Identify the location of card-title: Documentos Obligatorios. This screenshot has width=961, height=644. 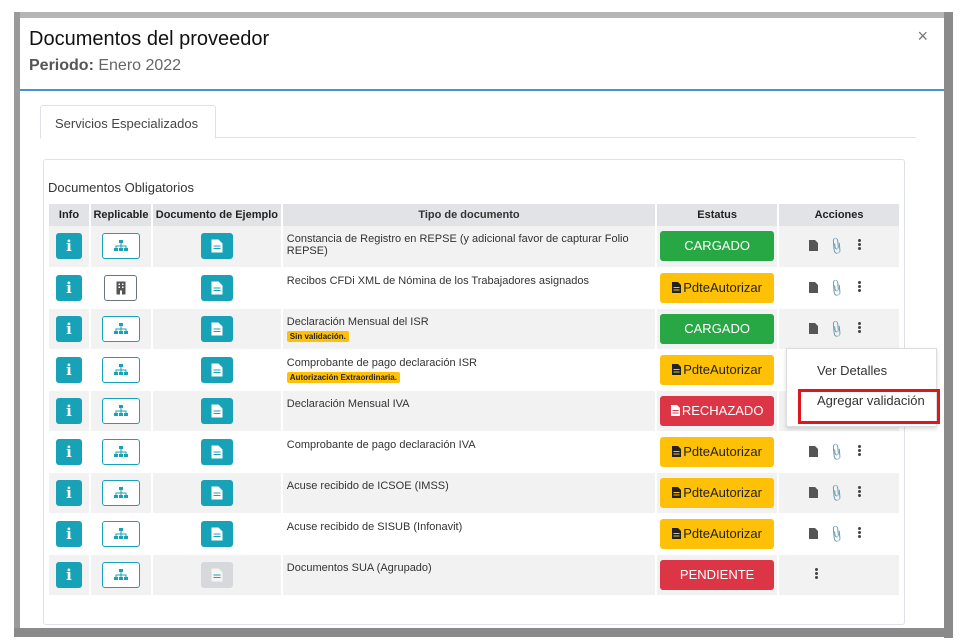
(121, 187).